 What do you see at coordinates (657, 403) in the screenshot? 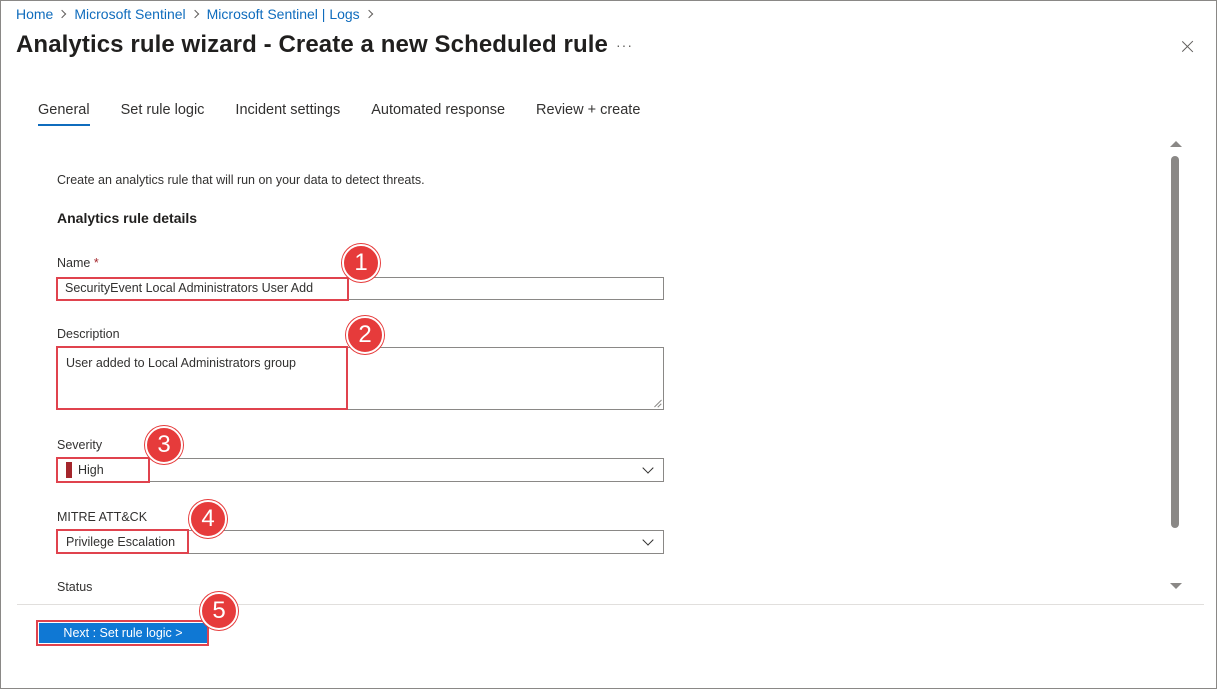
I see `resize-grip-icon` at bounding box center [657, 403].